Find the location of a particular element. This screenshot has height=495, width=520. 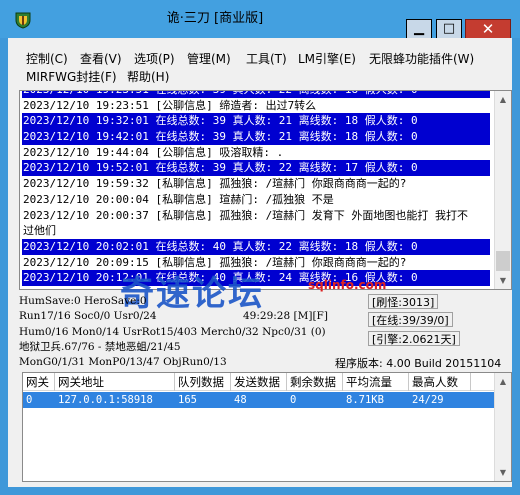

maximize-button: □ is located at coordinates (449, 29).